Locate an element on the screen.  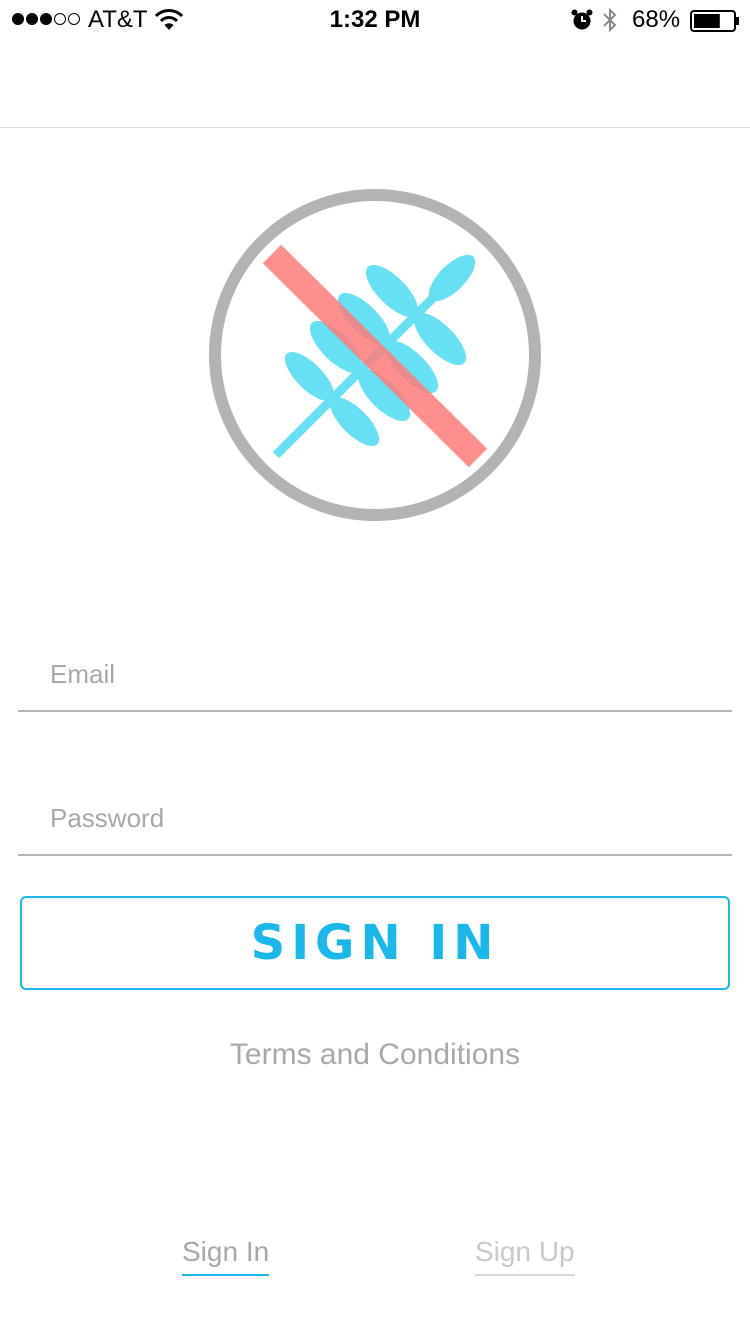
terms-and-conditions-link: Terms and Conditions is located at coordinates (375, 1055).